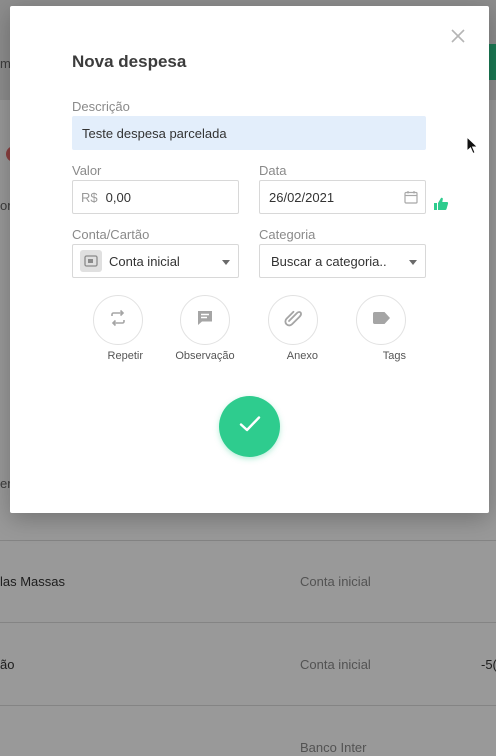  I want to click on currency-prefix: R$, so click(89, 197).